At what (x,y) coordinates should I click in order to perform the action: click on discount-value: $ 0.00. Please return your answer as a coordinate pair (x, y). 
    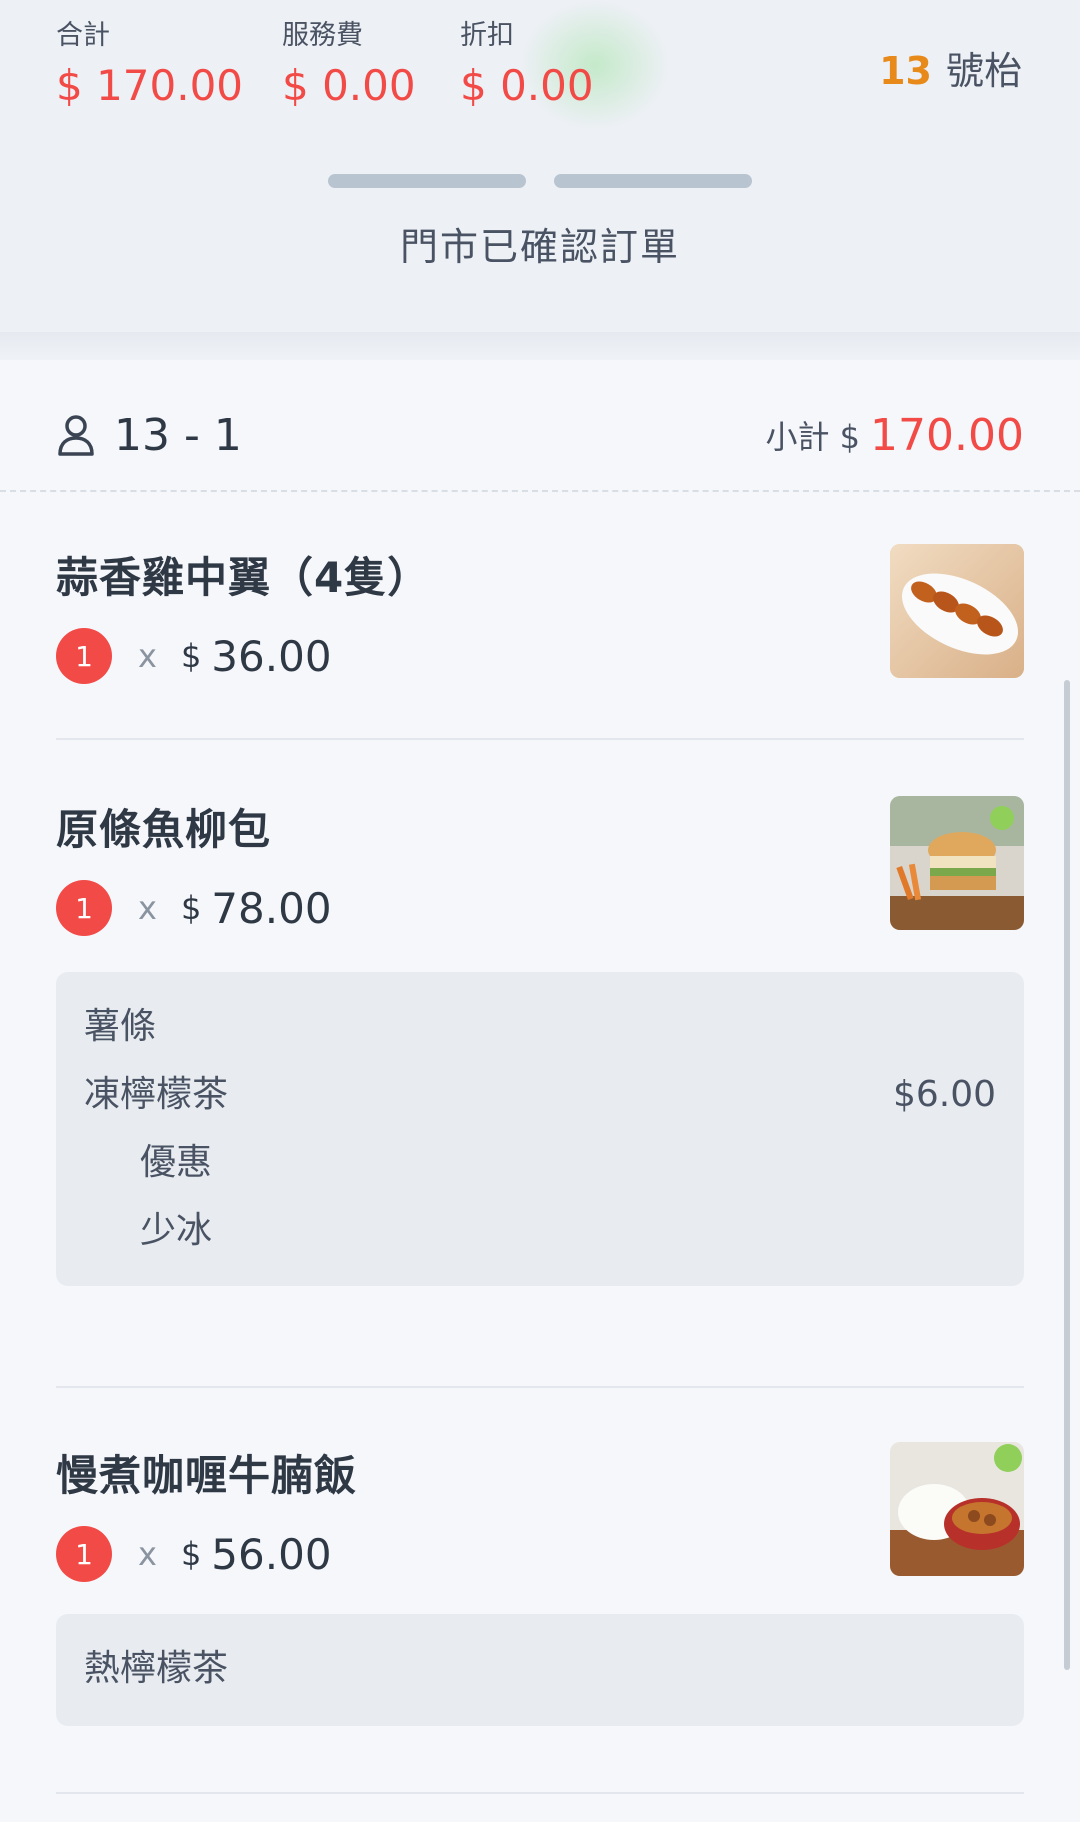
    Looking at the image, I should click on (527, 85).